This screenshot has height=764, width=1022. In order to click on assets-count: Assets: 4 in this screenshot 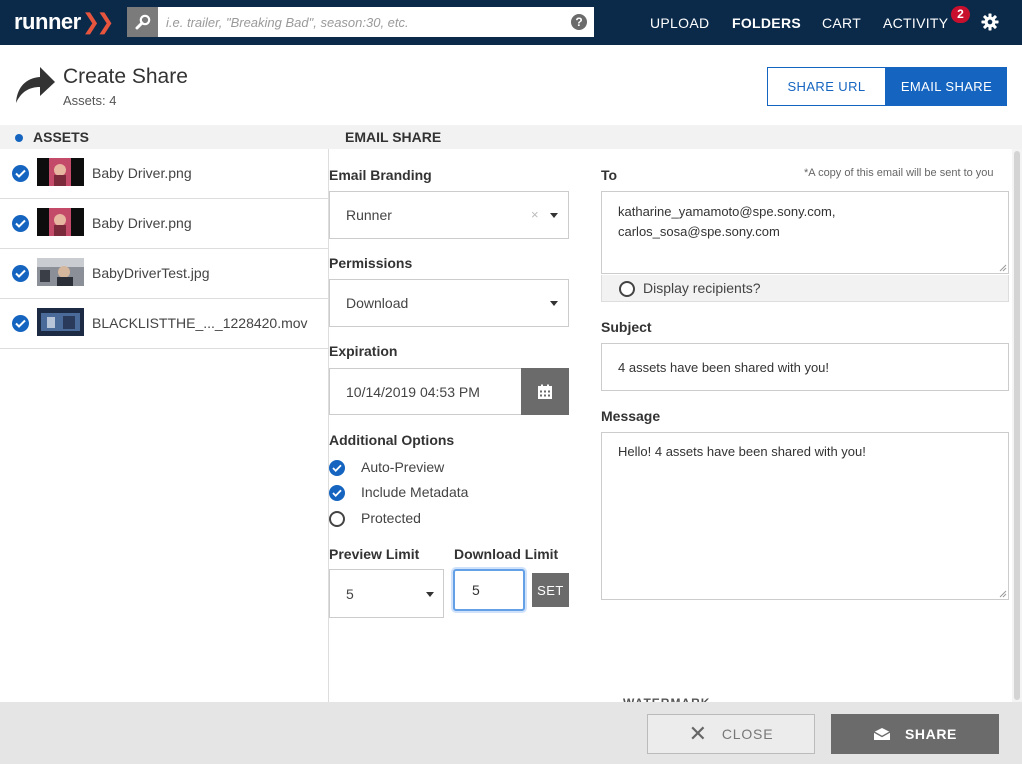, I will do `click(90, 100)`.